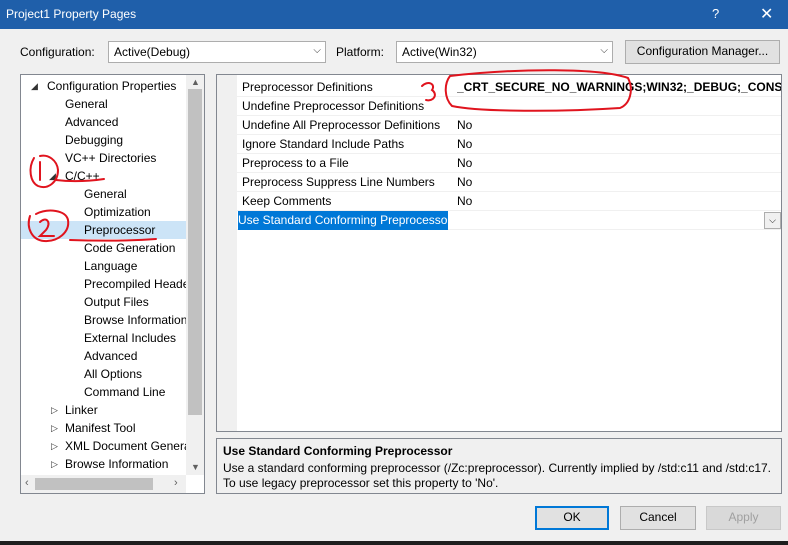 This screenshot has width=788, height=545. What do you see at coordinates (176, 483) in the screenshot?
I see `scroll-right-icon: ›` at bounding box center [176, 483].